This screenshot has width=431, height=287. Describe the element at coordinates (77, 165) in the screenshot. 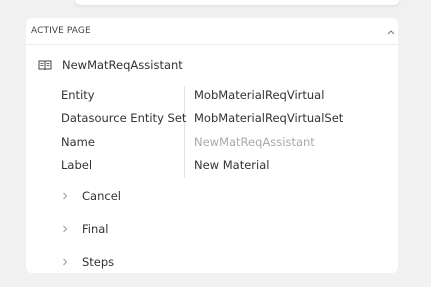

I see `property-key-label: Label` at that location.